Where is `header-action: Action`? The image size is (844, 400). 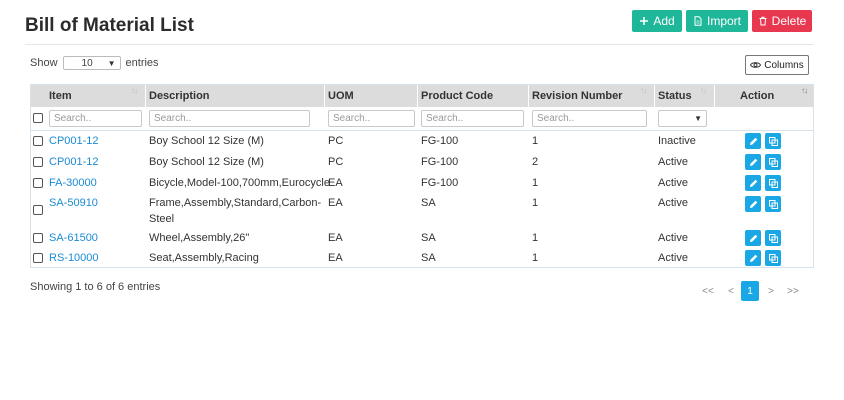 header-action: Action is located at coordinates (757, 96).